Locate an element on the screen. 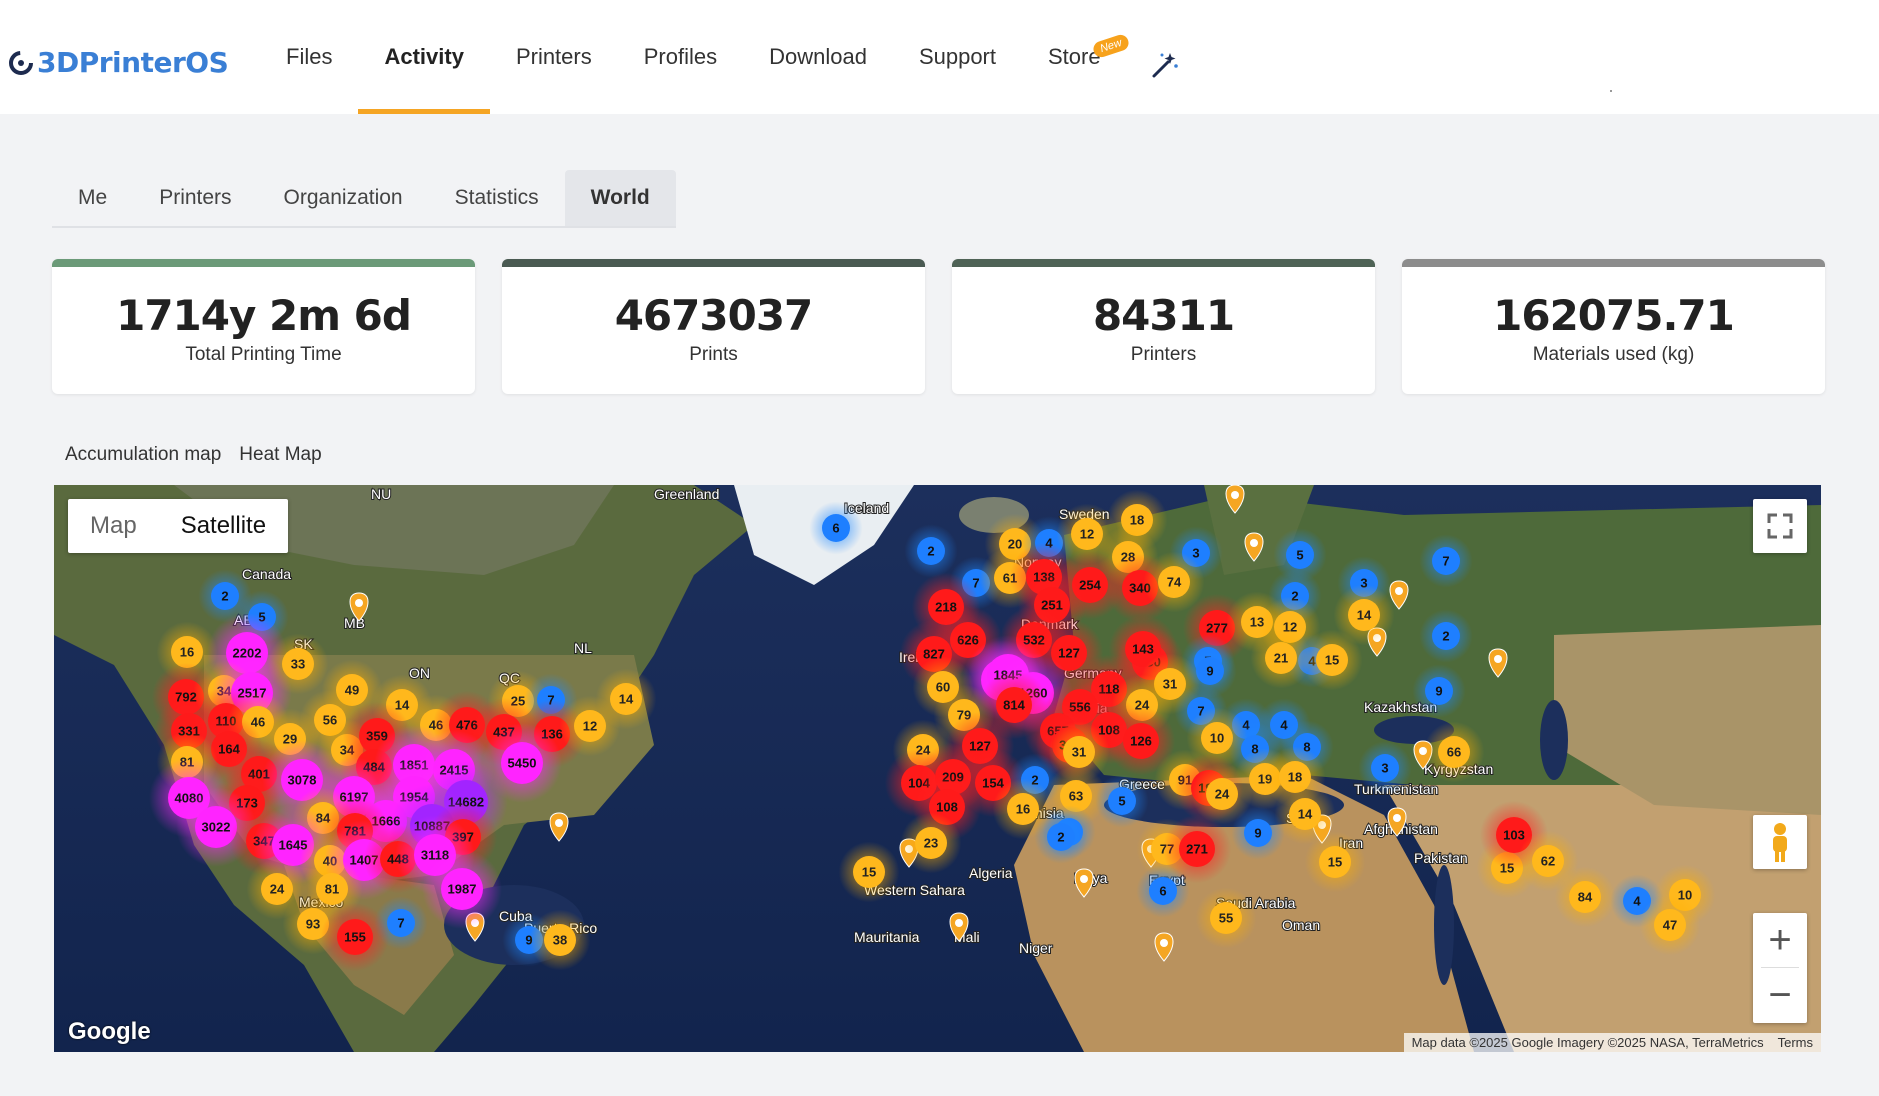 The image size is (1879, 1096). cluster-marker: 47 is located at coordinates (1670, 925).